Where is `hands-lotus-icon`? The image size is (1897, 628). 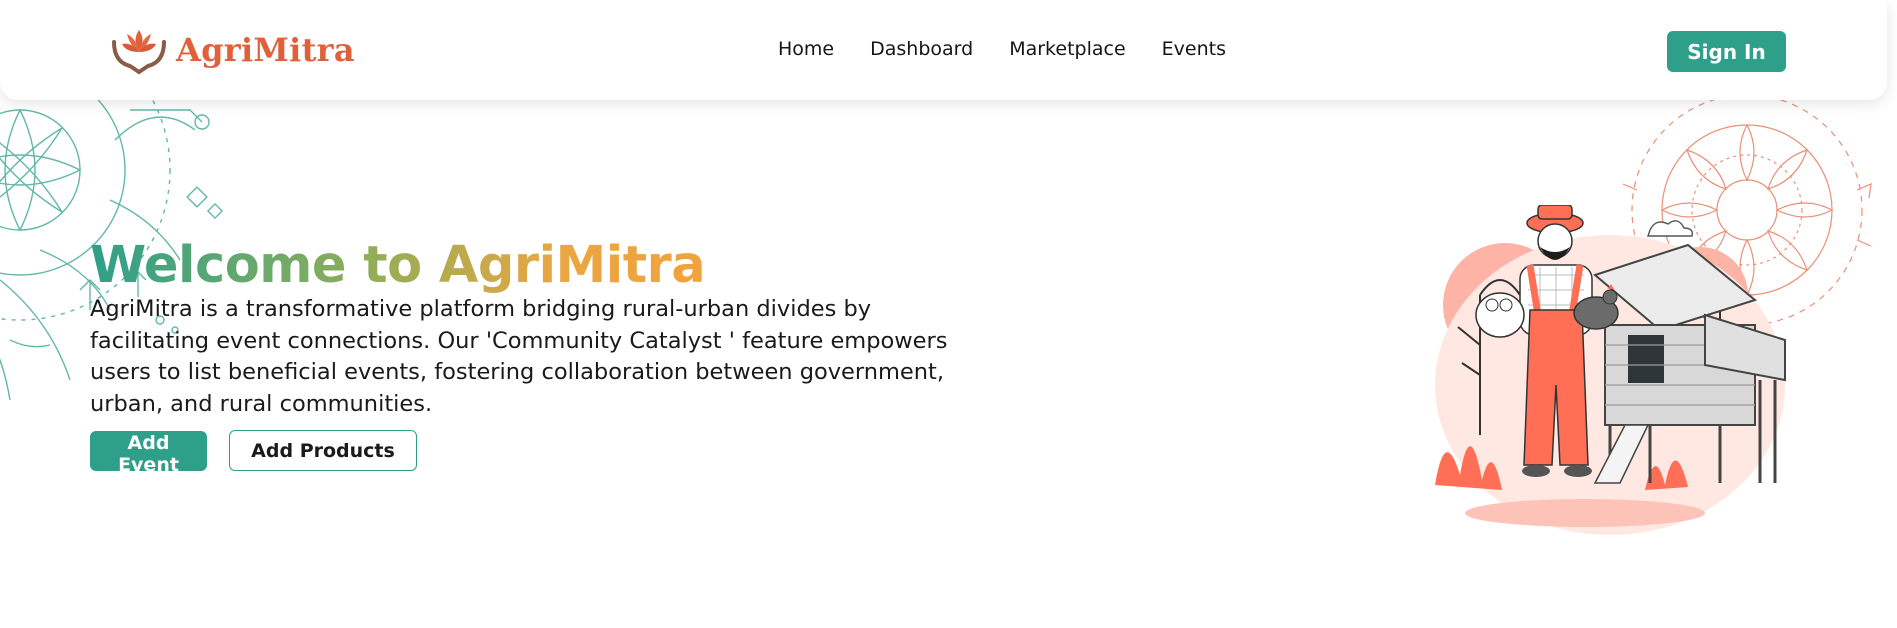 hands-lotus-icon is located at coordinates (139, 52).